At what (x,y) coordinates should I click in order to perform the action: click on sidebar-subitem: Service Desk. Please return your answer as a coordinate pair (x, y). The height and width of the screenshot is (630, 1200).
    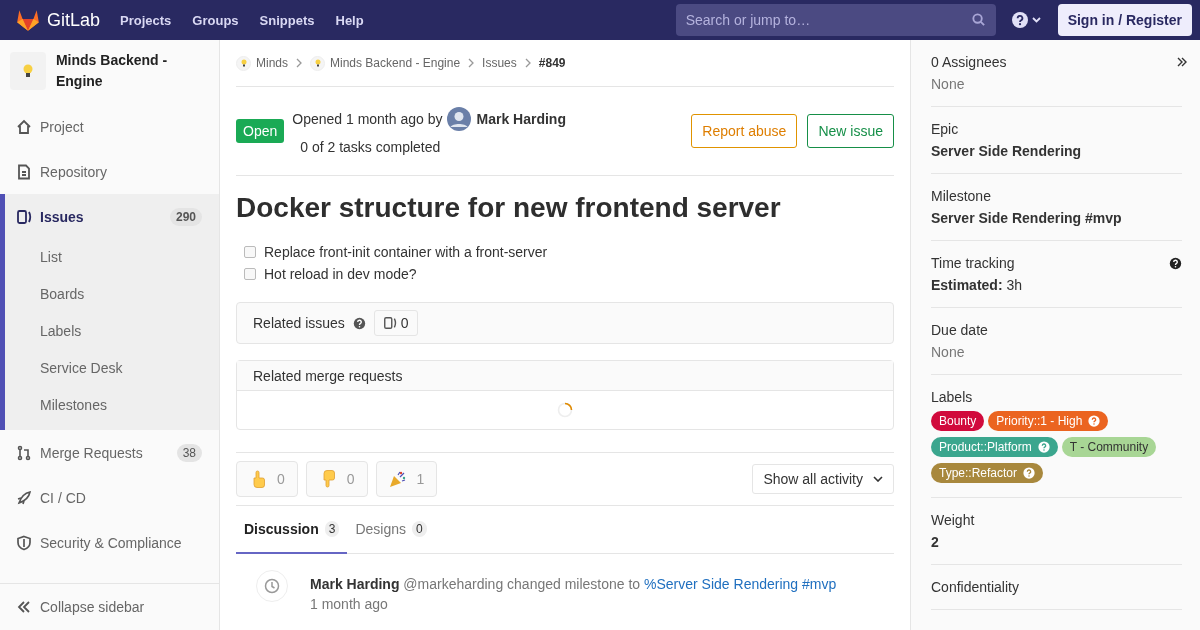
    Looking at the image, I should click on (112, 368).